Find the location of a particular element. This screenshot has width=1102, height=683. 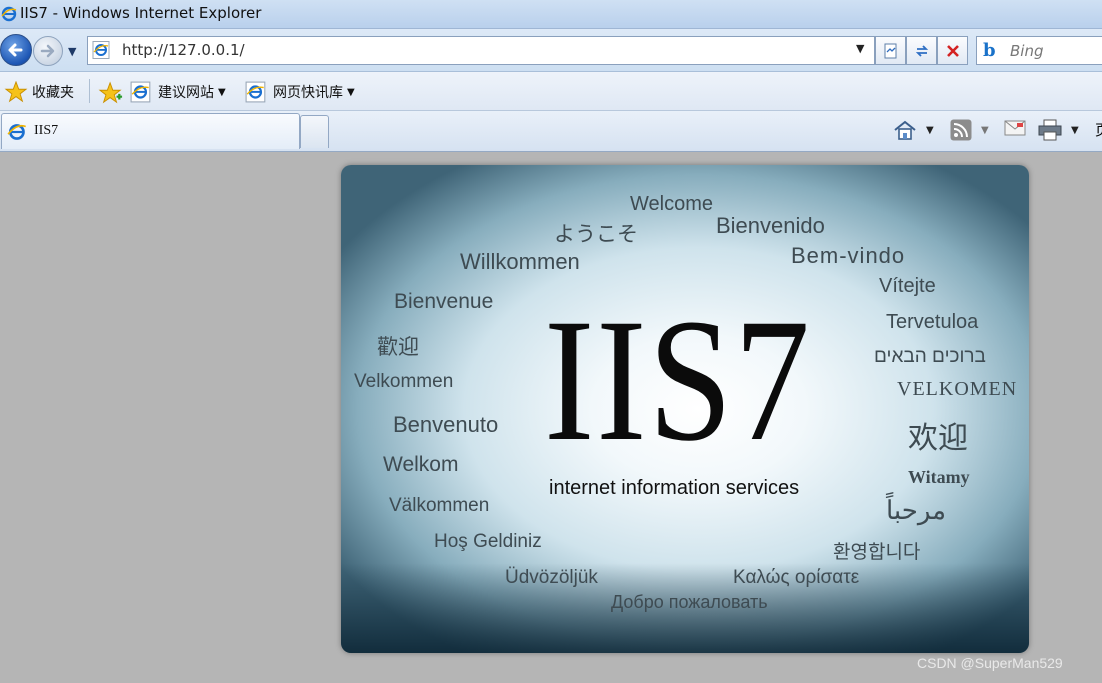

welcome-word: Vítejte is located at coordinates (907, 286).